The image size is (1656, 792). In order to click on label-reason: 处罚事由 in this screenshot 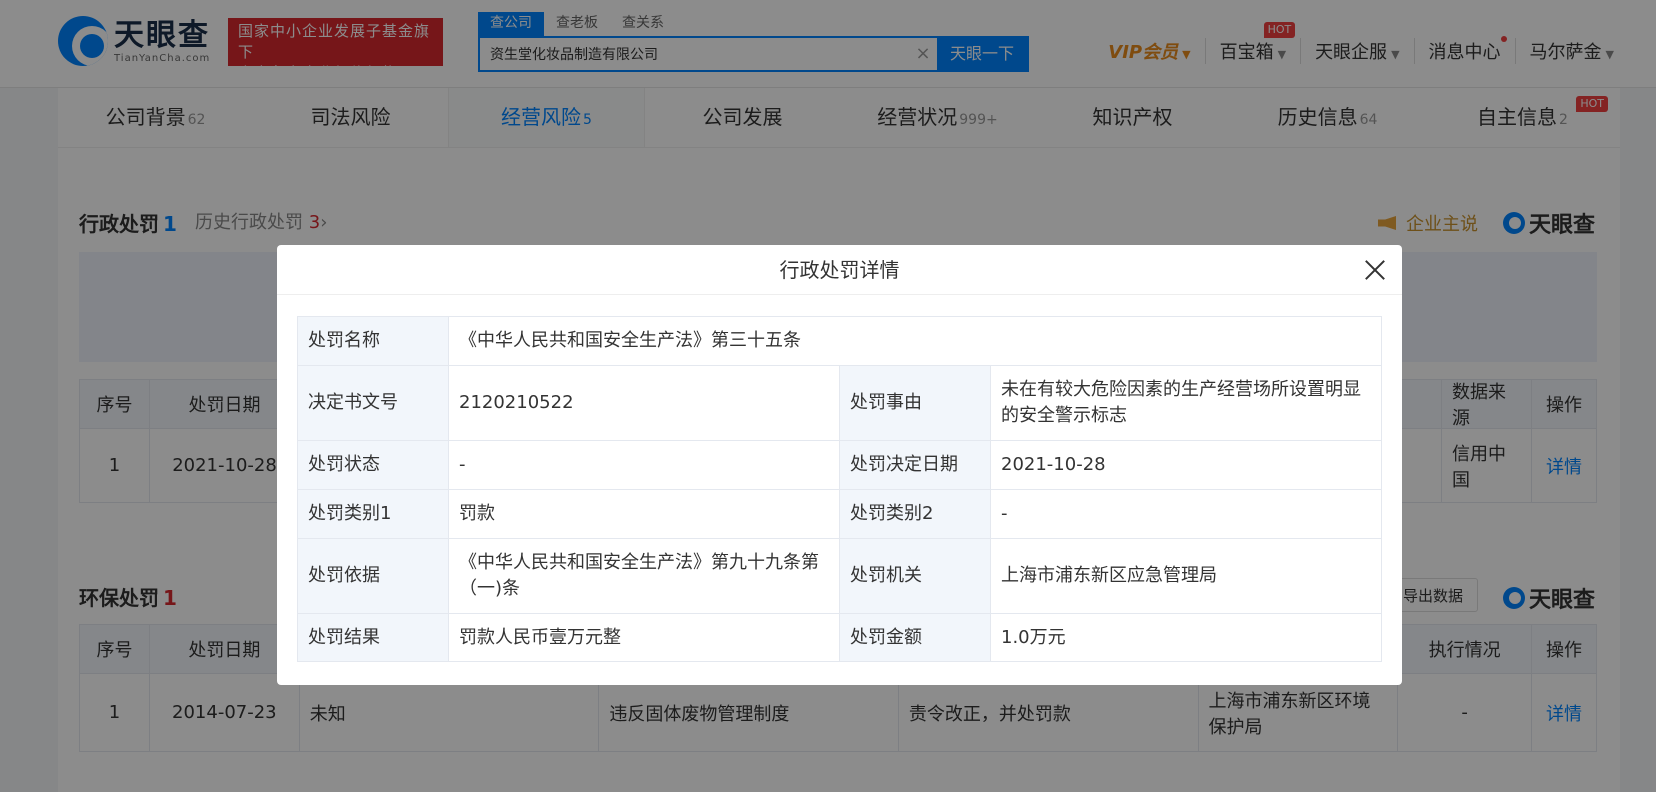, I will do `click(915, 403)`.